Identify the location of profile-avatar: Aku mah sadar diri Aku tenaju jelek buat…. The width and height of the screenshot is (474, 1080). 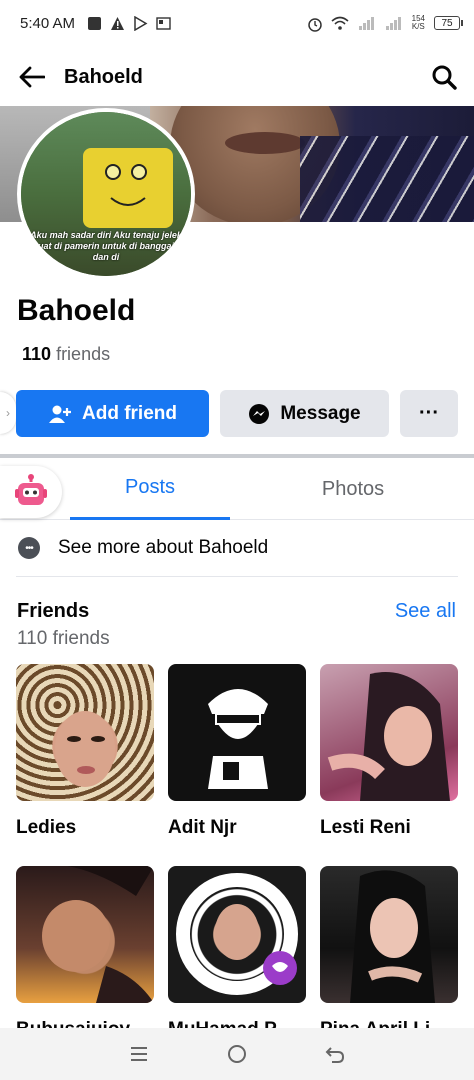
(106, 194).